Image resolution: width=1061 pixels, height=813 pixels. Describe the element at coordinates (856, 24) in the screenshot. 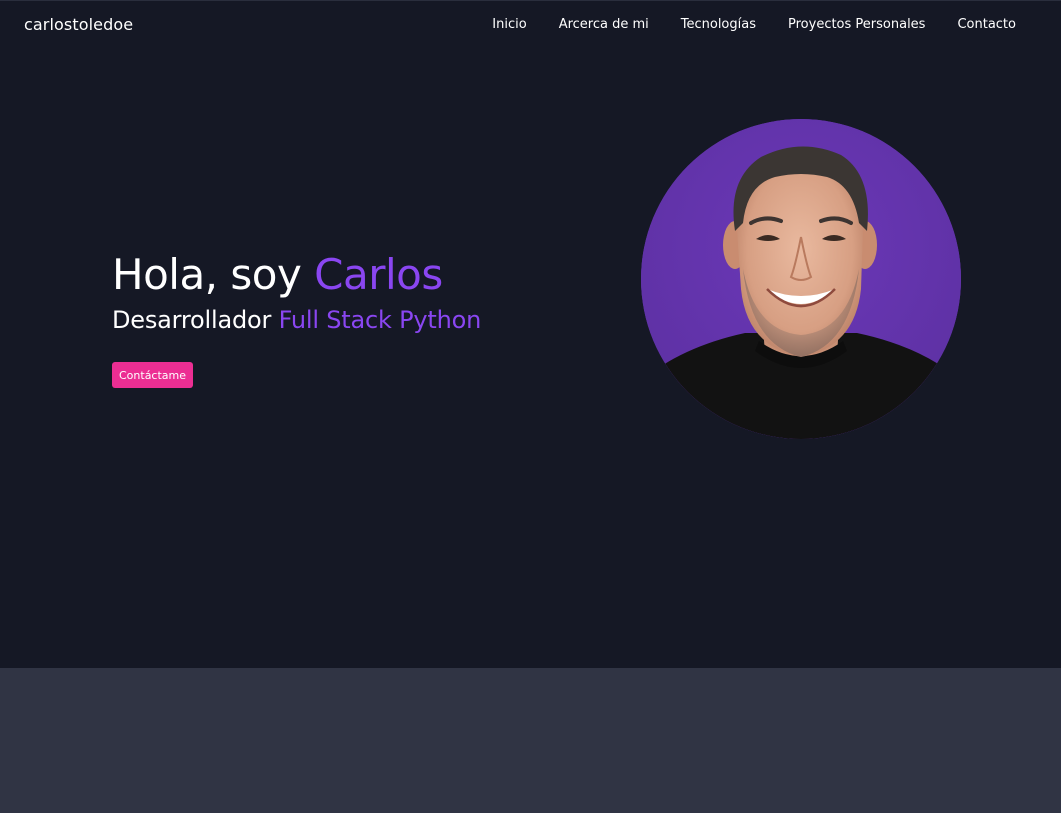

I see `nav-link-proyectos: Proyectos Personales` at that location.